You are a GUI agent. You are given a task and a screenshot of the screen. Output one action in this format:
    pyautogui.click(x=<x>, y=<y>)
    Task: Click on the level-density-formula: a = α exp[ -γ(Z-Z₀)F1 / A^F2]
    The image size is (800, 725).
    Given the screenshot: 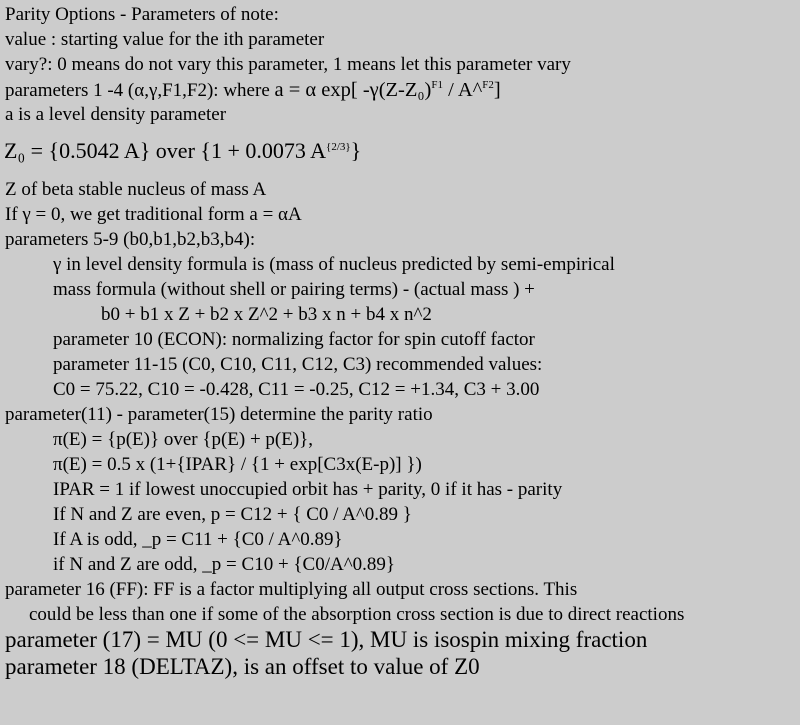 What is the action you would take?
    pyautogui.click(x=388, y=90)
    